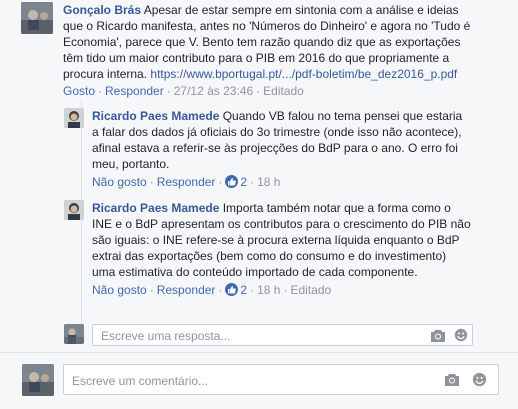 This screenshot has height=409, width=518. What do you see at coordinates (252, 380) in the screenshot?
I see `comment-input` at bounding box center [252, 380].